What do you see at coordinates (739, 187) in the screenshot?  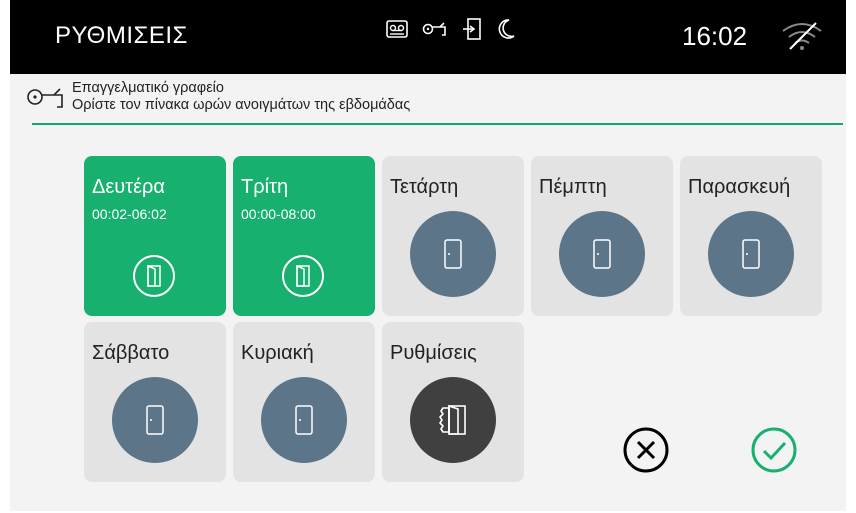 I see `day-label: Παρασκευή` at bounding box center [739, 187].